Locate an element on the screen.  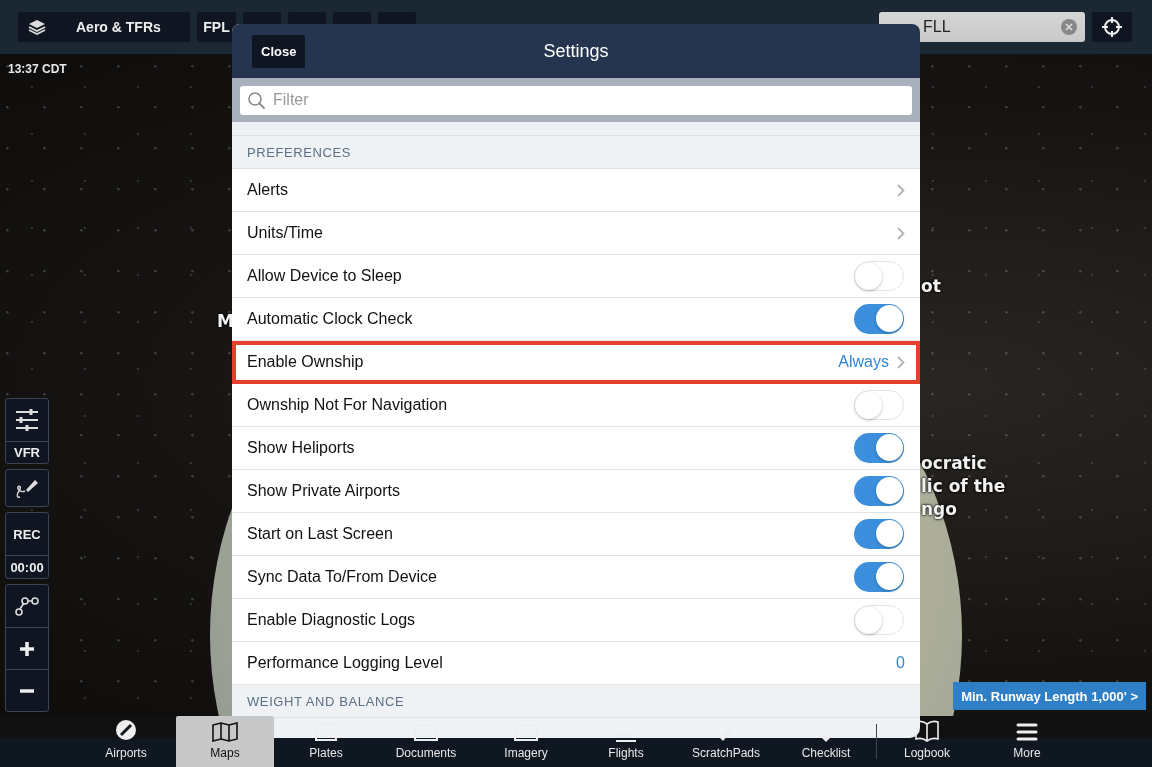
settings-row: Alerts is located at coordinates (576, 190).